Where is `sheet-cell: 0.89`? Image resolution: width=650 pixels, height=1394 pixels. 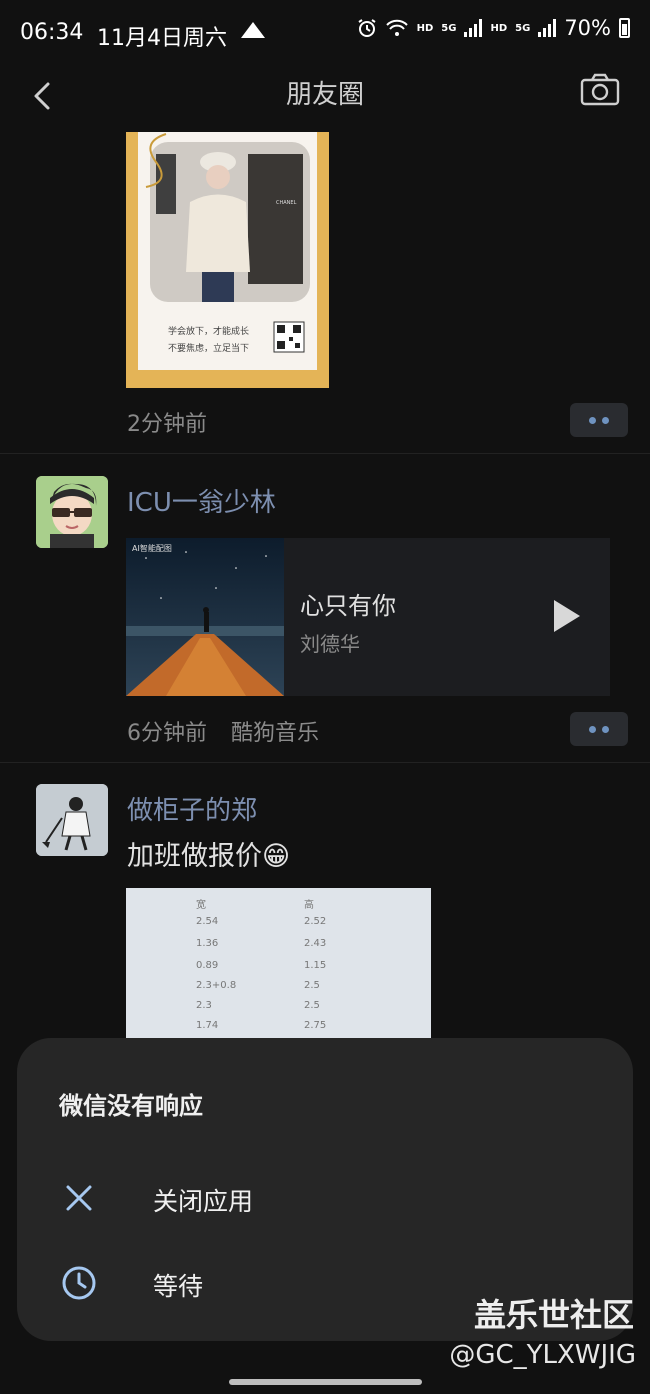 sheet-cell: 0.89 is located at coordinates (207, 965).